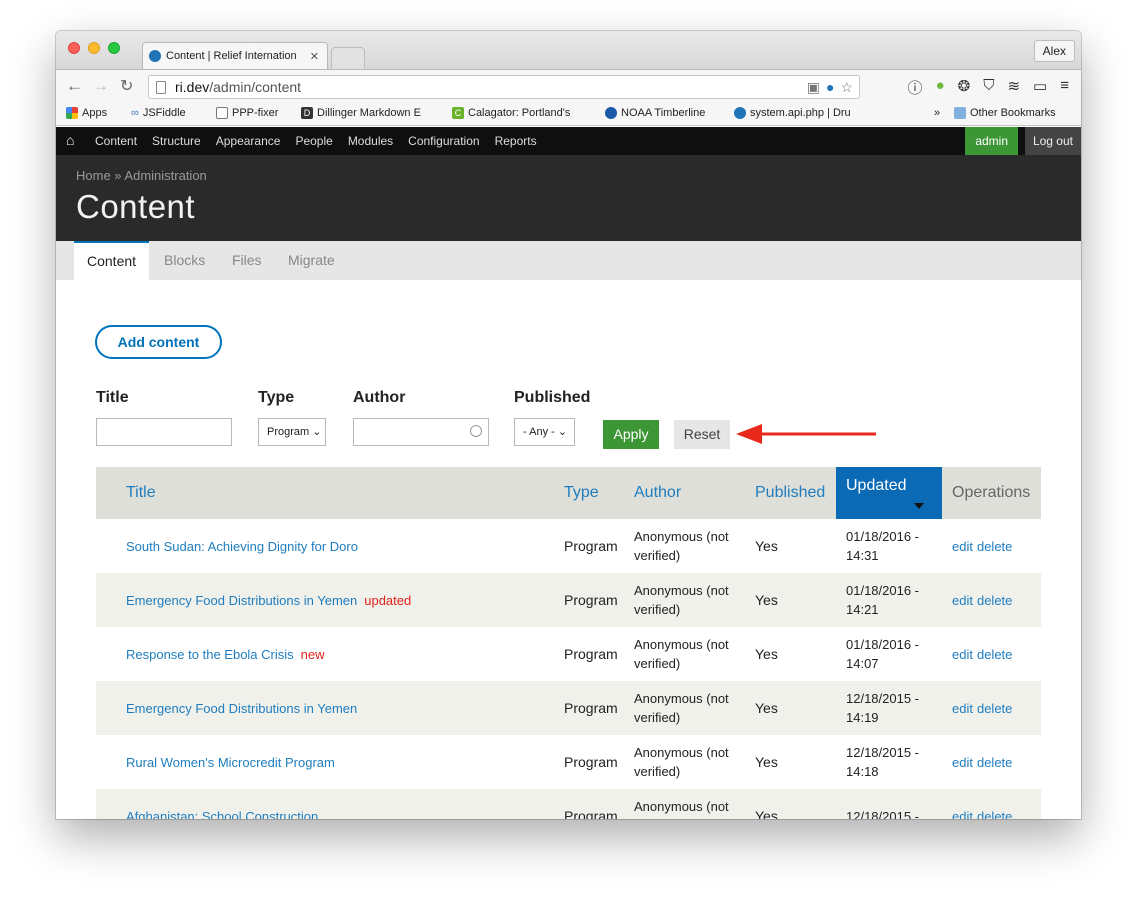 Image resolution: width=1137 pixels, height=900 pixels. Describe the element at coordinates (141, 493) in the screenshot. I see `column-header-title: Title` at that location.